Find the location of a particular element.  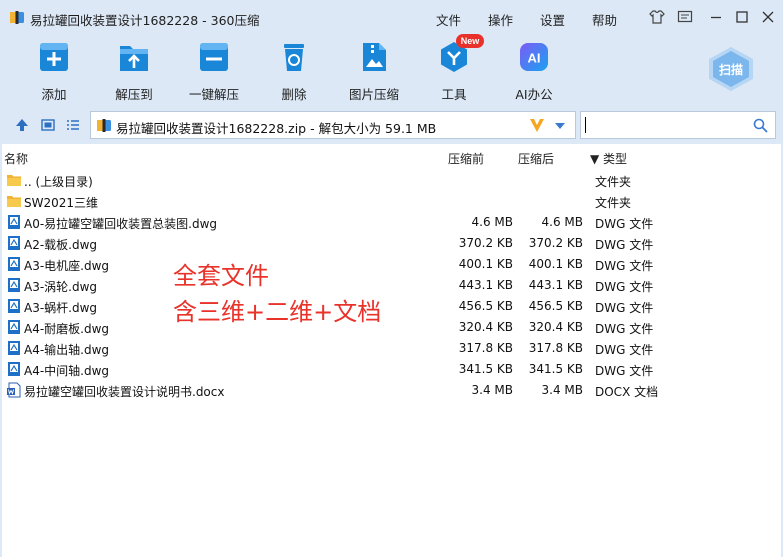

search-icon is located at coordinates (760, 125).